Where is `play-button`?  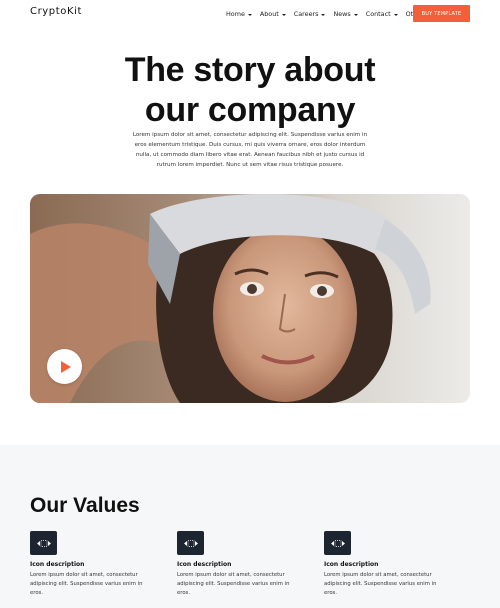 play-button is located at coordinates (64, 366).